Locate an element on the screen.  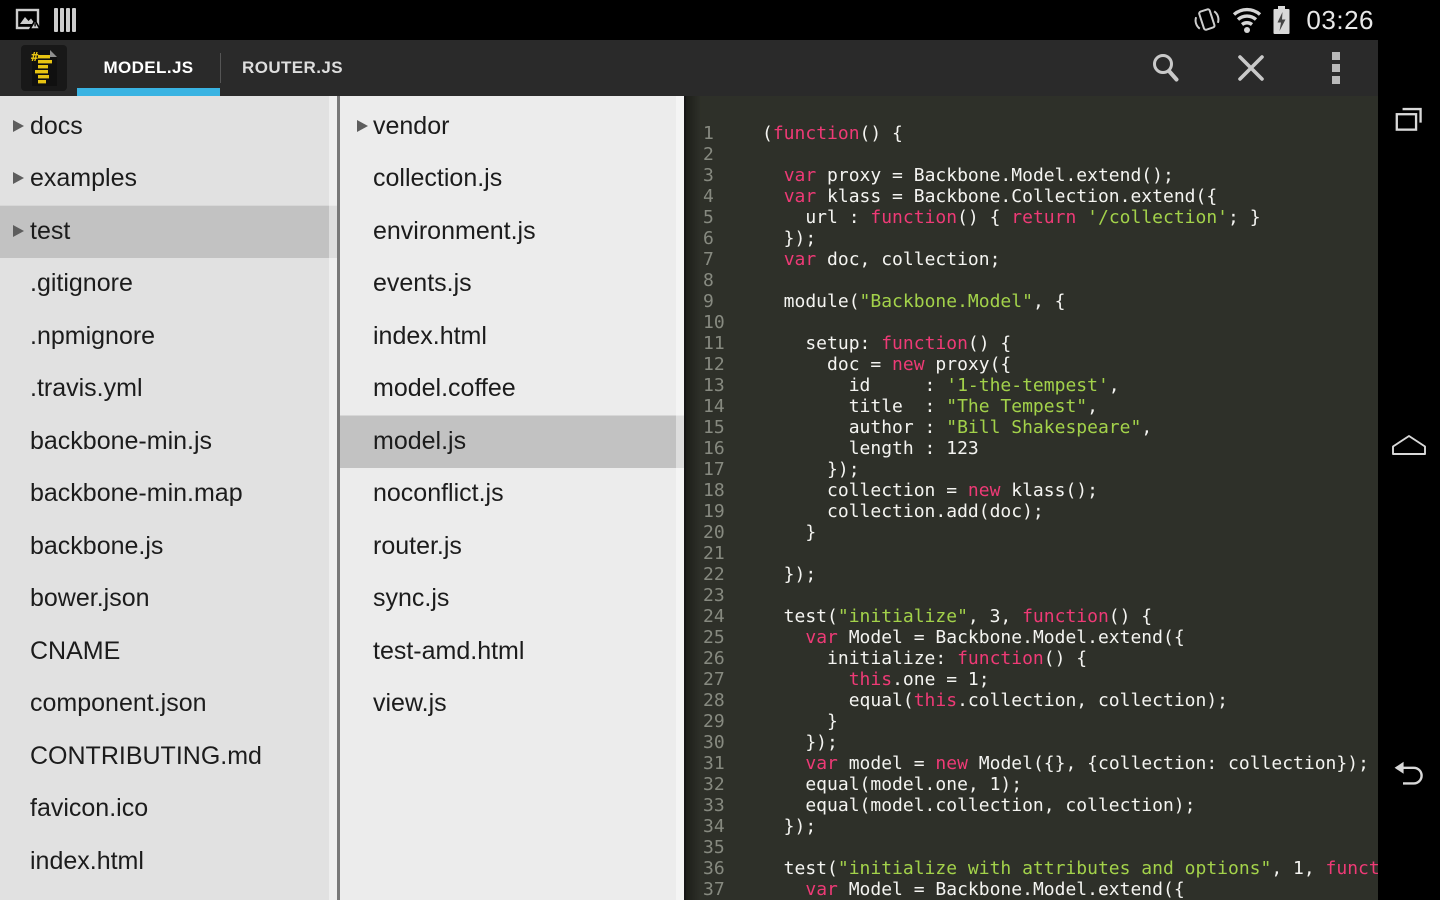
code-line: 15 author : "Bill Shakespeare", is located at coordinates (1032, 427).